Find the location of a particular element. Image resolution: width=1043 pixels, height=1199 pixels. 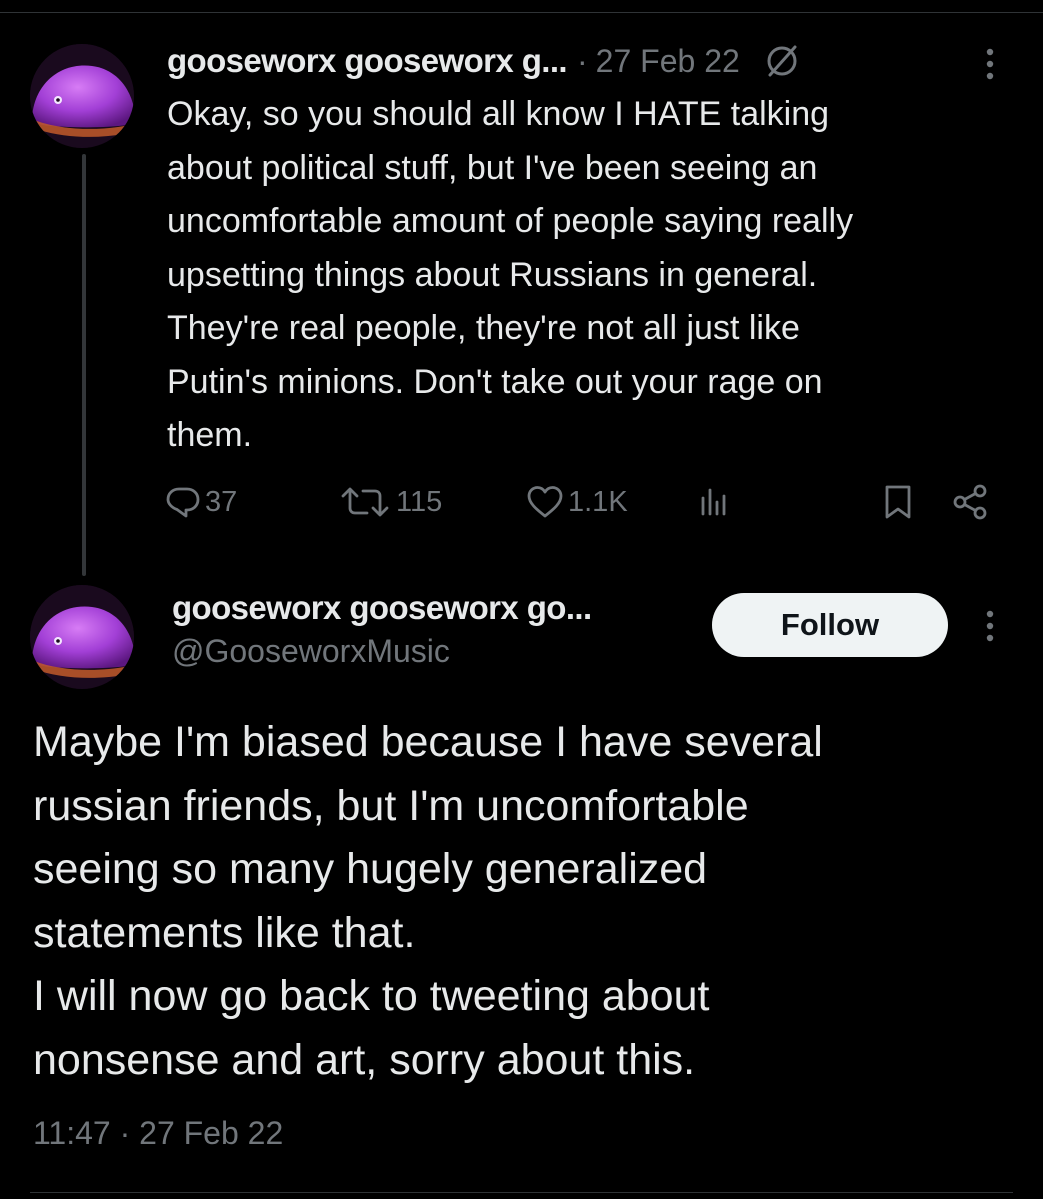

views-button is located at coordinates (713, 502).